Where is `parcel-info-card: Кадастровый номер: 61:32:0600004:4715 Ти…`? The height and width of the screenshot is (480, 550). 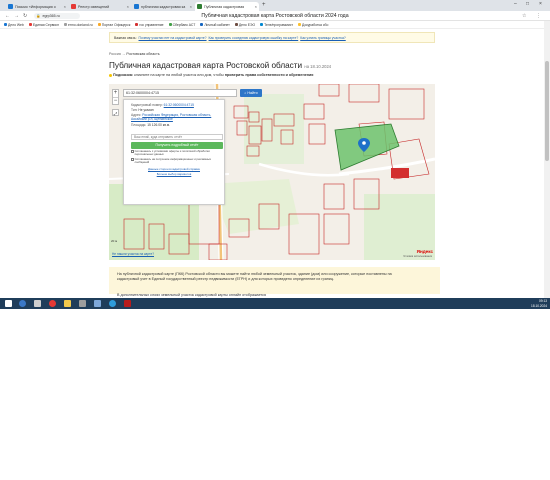
parcel-info-card: Кадастровый номер: 61:32:0600004:4715 Ти… is located at coordinates (174, 152).